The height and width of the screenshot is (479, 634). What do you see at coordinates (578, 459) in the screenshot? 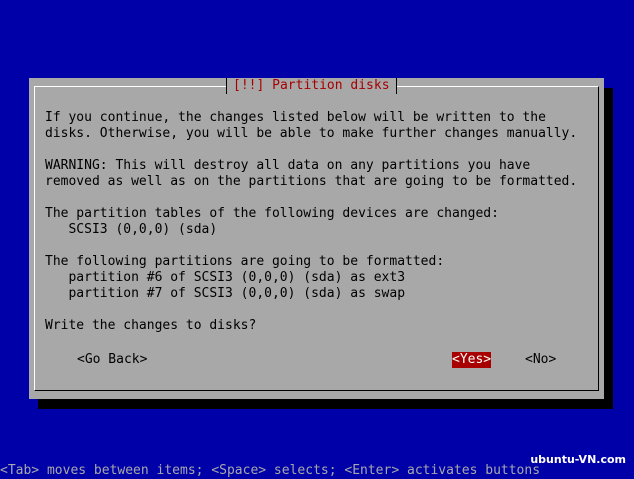
I see `watermark: ubuntu-VN.com` at bounding box center [578, 459].